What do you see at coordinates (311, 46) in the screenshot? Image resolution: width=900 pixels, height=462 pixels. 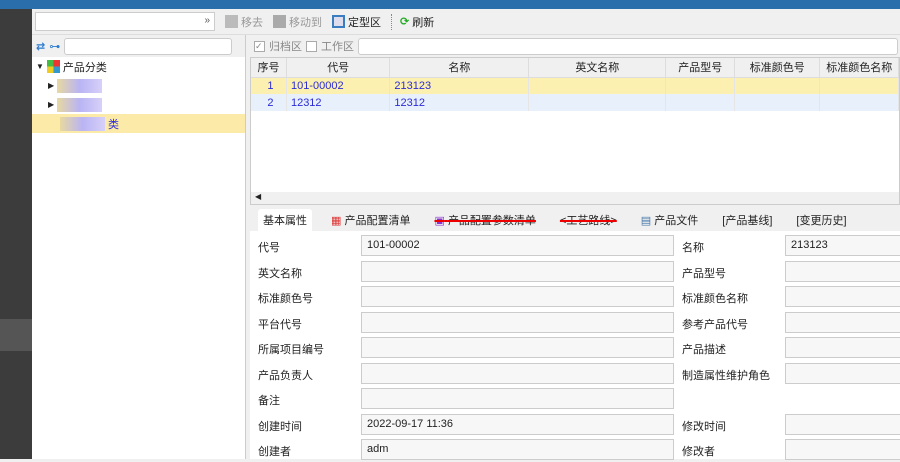 I see `work-checkbox` at bounding box center [311, 46].